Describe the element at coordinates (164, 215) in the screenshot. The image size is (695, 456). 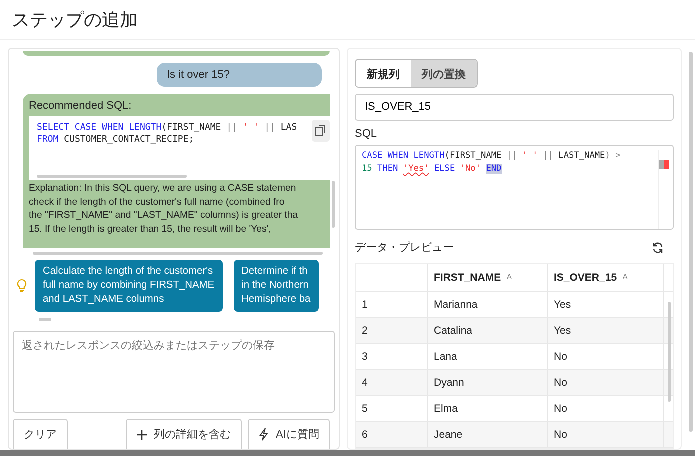
I see `explanation-text: the "FIRST_NAME" and "LAST_NAME" columns) is greater tha` at that location.